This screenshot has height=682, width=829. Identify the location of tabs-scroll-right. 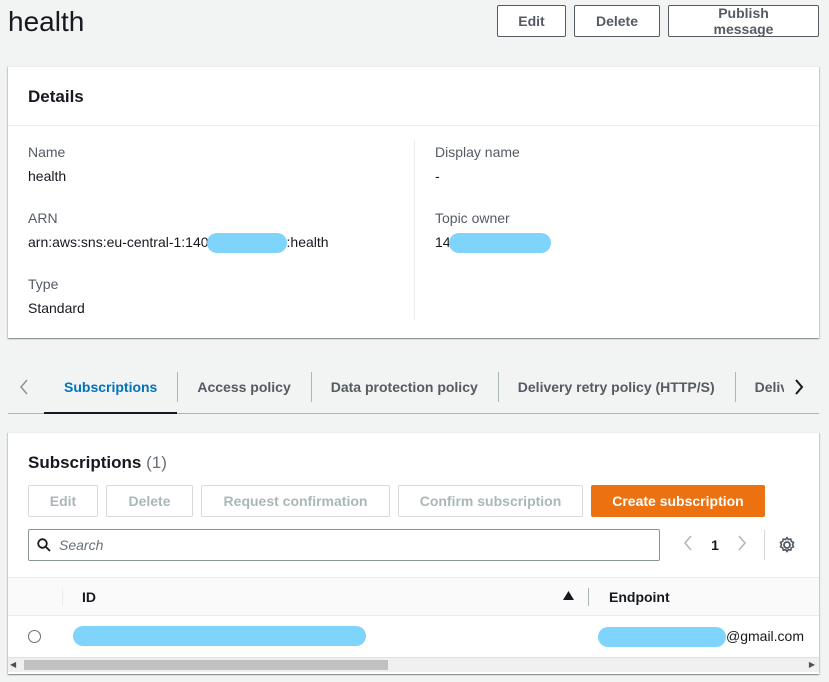
(799, 387).